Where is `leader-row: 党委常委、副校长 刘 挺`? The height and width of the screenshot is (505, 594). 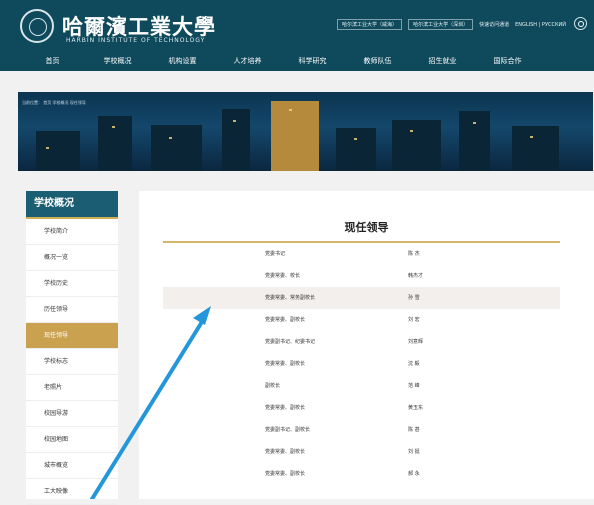
leader-row: 党委常委、副校长 刘 挺 is located at coordinates (361, 452).